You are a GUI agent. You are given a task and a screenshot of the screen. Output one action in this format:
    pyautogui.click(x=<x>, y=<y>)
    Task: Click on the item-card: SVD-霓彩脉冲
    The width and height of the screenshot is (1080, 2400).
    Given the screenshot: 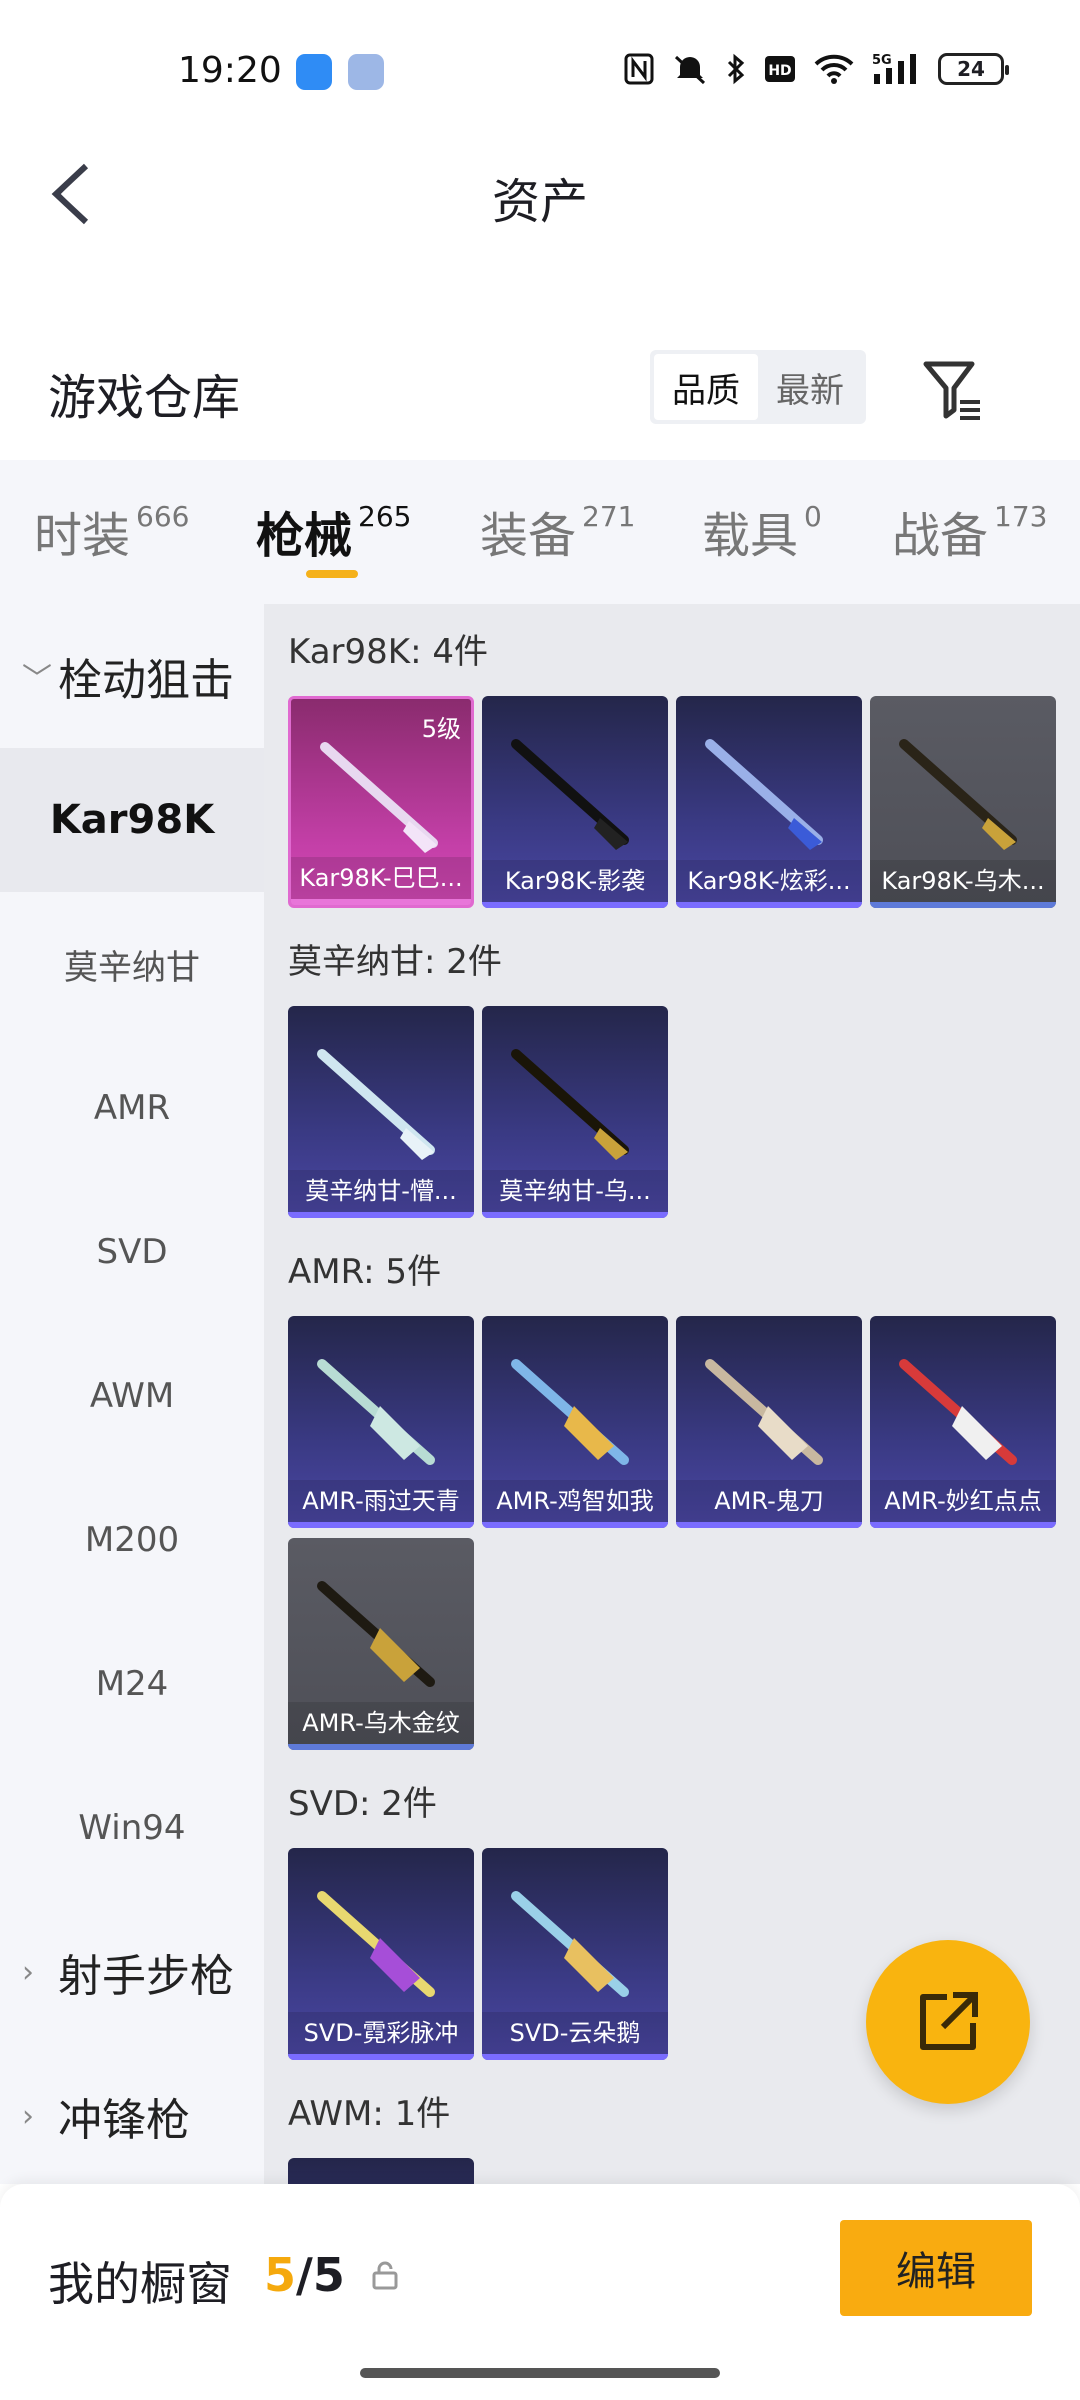 What is the action you would take?
    pyautogui.click(x=381, y=1954)
    